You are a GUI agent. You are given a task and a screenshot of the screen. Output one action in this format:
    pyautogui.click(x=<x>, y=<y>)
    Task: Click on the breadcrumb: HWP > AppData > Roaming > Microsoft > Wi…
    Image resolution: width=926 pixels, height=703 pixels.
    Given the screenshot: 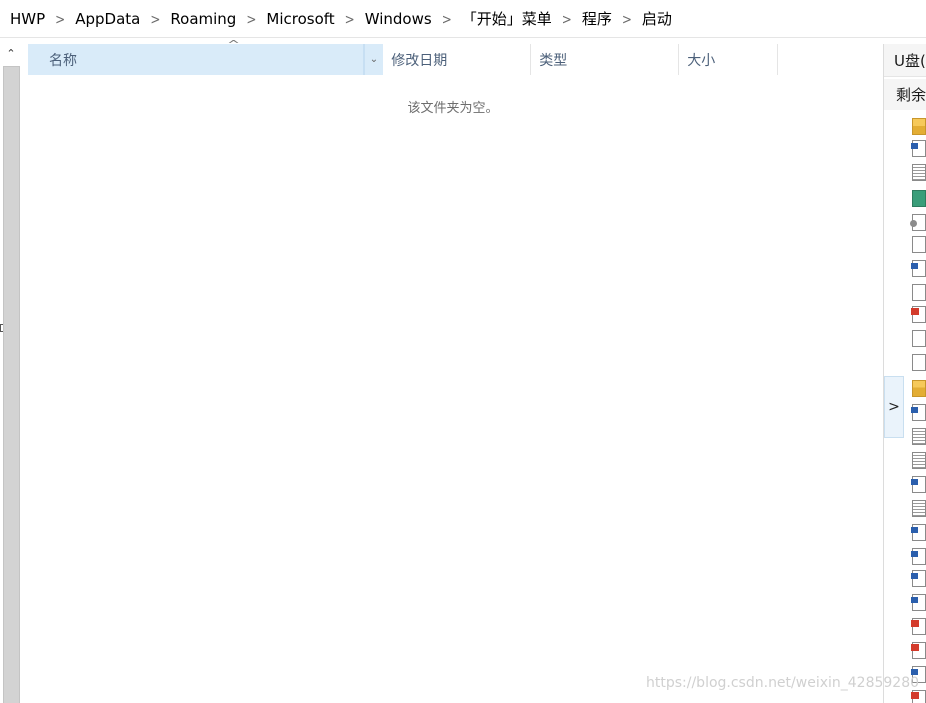 What is the action you would take?
    pyautogui.click(x=463, y=19)
    